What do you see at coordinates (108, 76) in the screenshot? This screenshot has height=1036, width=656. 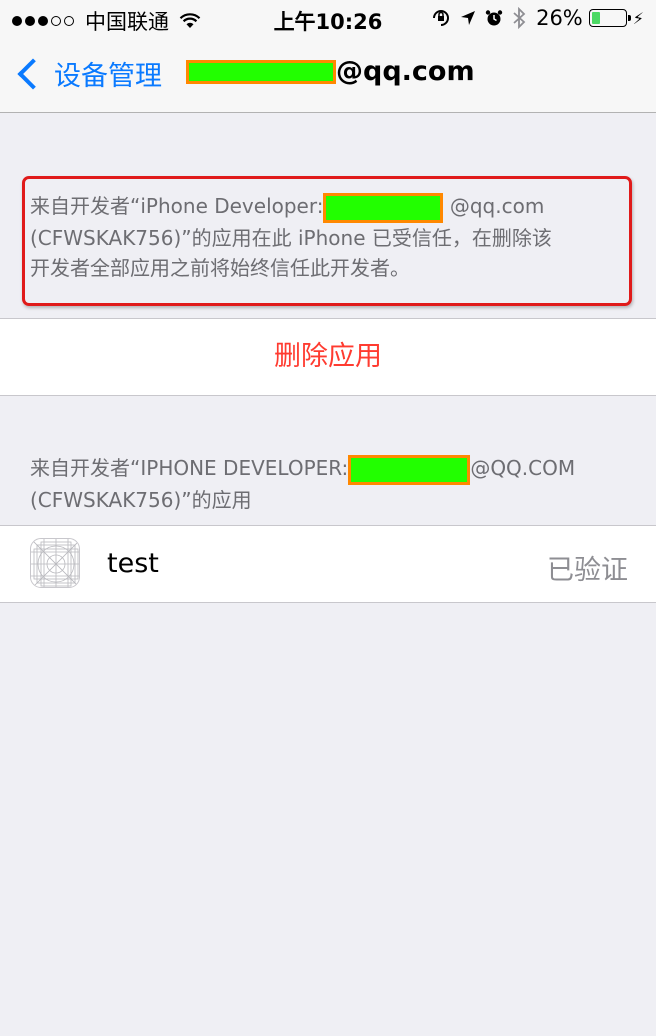 I see `back-label: 设备管理` at bounding box center [108, 76].